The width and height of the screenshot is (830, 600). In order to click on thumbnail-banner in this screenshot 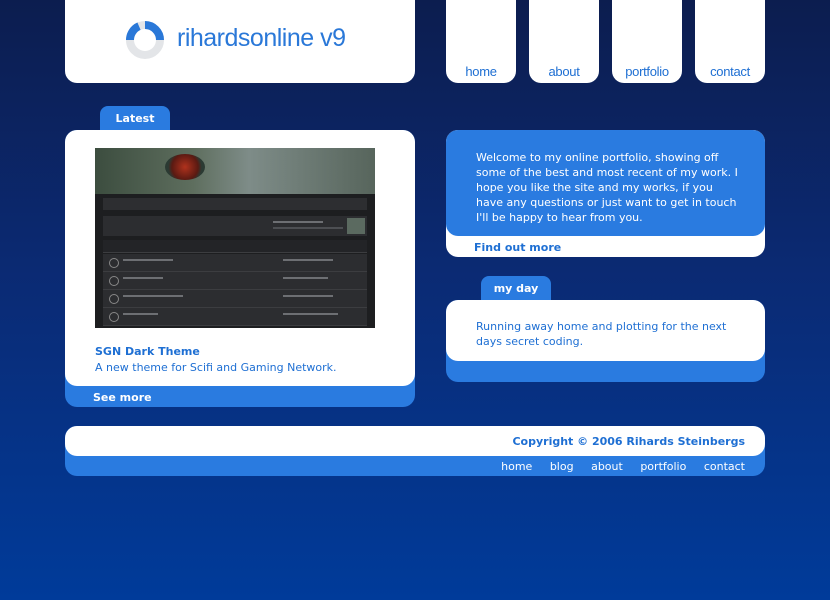, I will do `click(235, 171)`.